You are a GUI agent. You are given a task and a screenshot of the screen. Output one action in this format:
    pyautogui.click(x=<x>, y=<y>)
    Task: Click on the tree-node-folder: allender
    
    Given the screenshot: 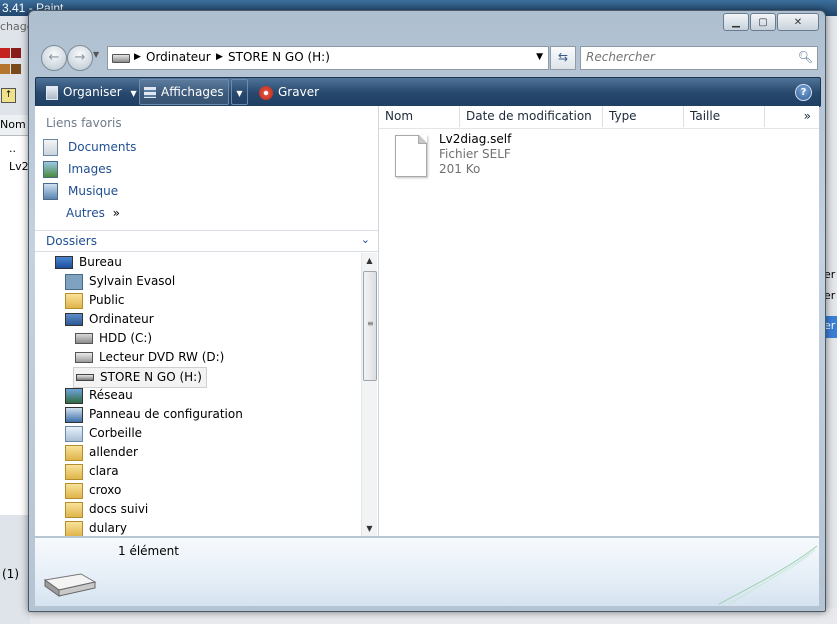 What is the action you would take?
    pyautogui.click(x=101, y=452)
    